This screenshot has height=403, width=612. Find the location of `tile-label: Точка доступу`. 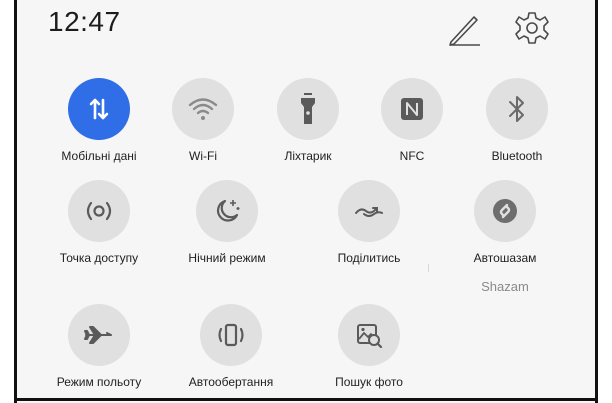

tile-label: Точка доступу is located at coordinates (99, 258).